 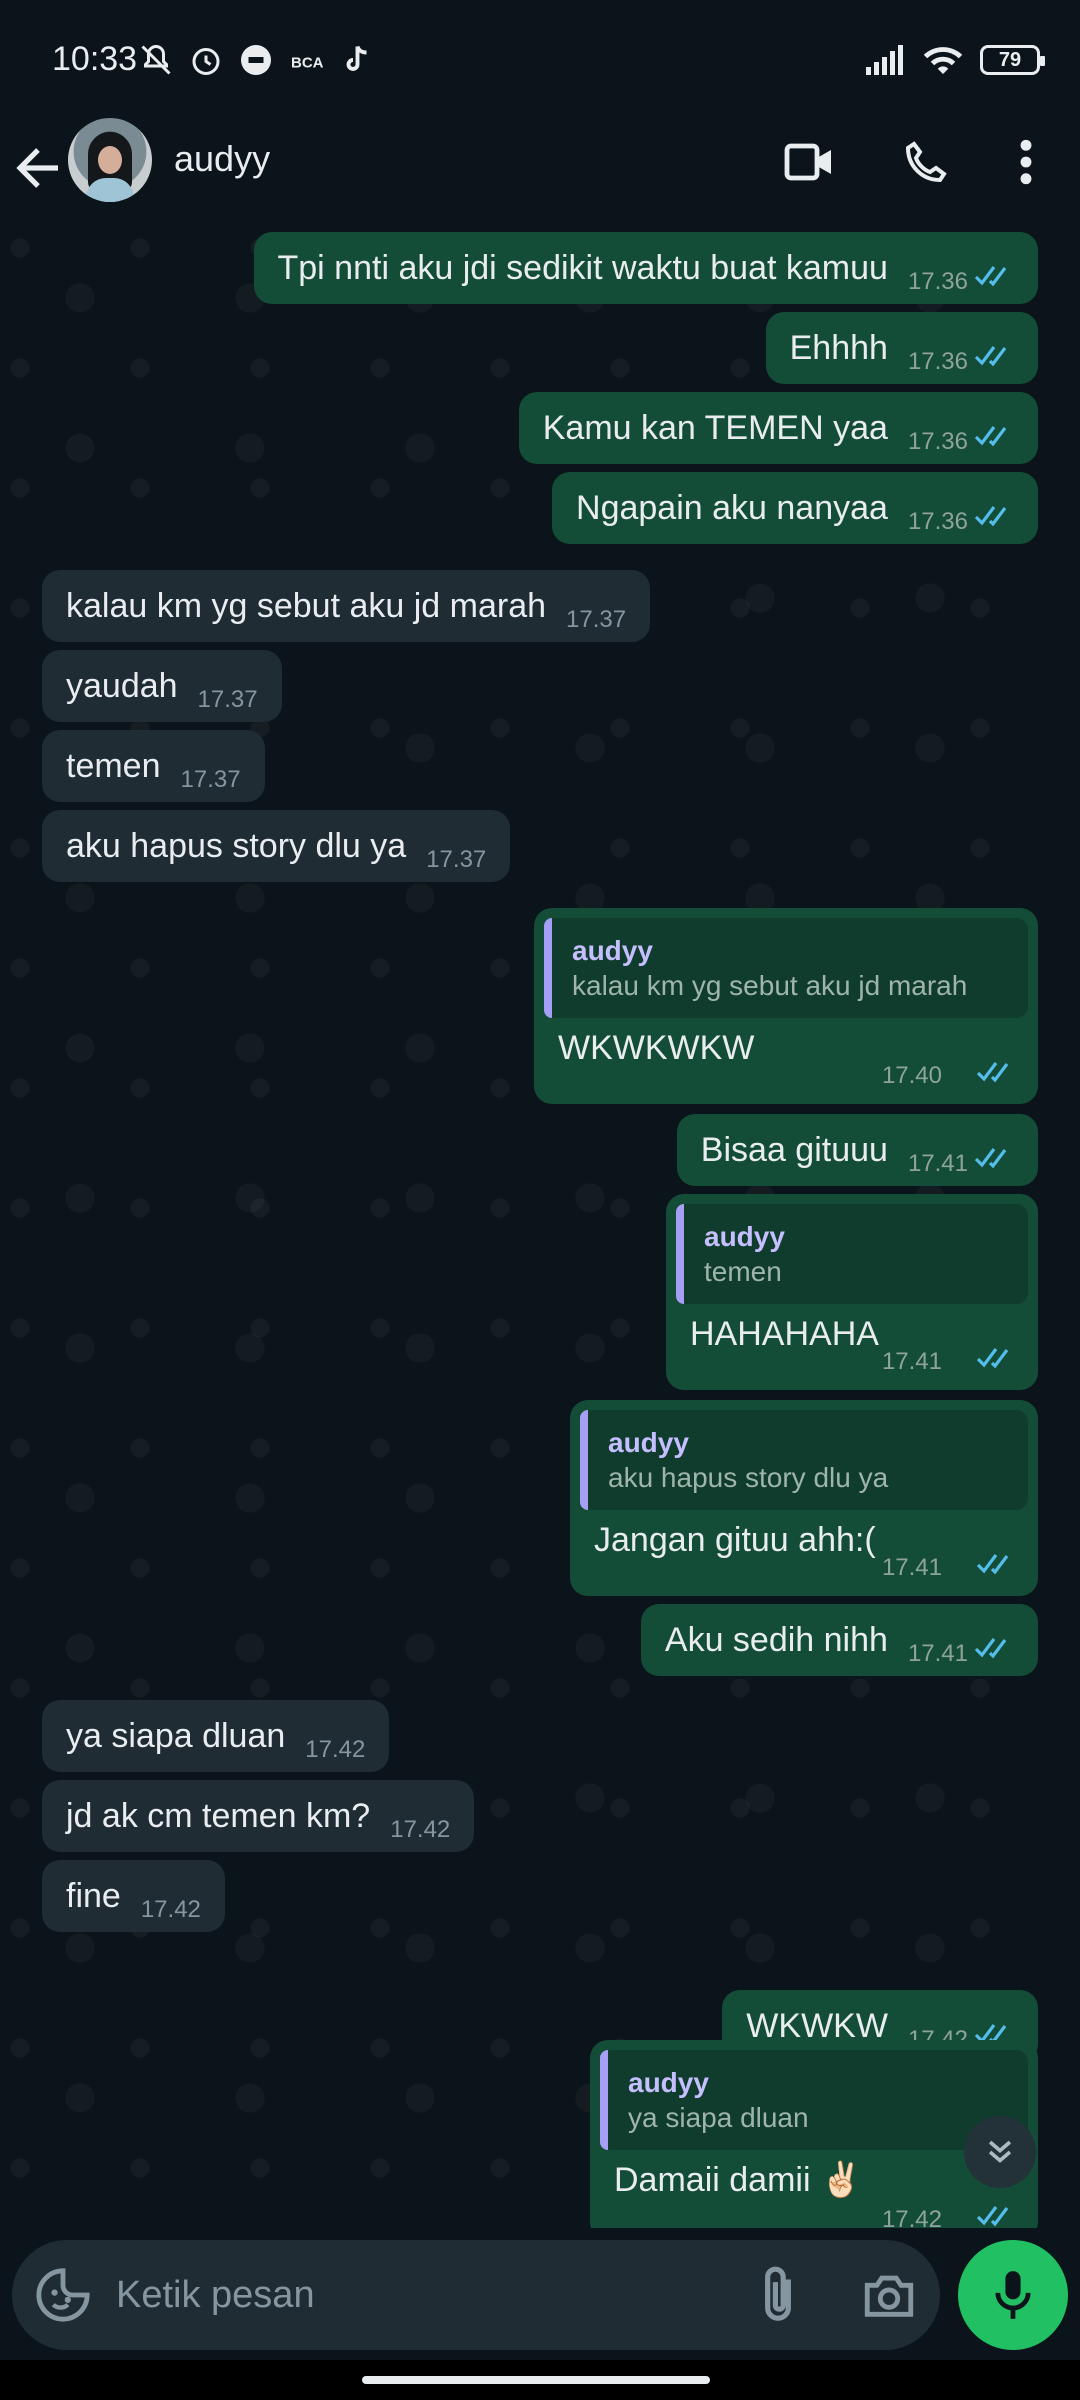 What do you see at coordinates (852, 1254) in the screenshot?
I see `quoted-message: audyy temen` at bounding box center [852, 1254].